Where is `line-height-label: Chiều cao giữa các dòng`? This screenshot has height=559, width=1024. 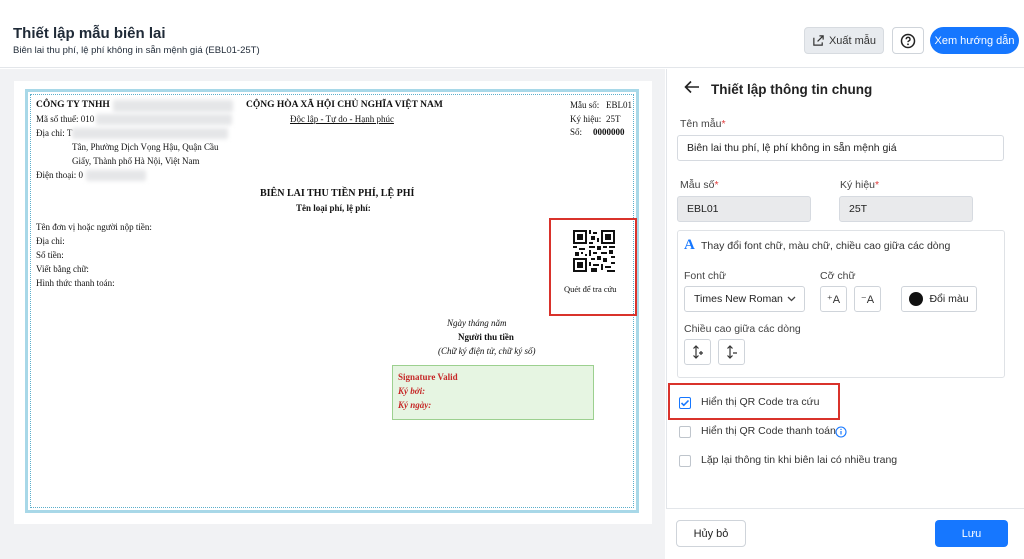 line-height-label: Chiều cao giữa các dòng is located at coordinates (742, 329).